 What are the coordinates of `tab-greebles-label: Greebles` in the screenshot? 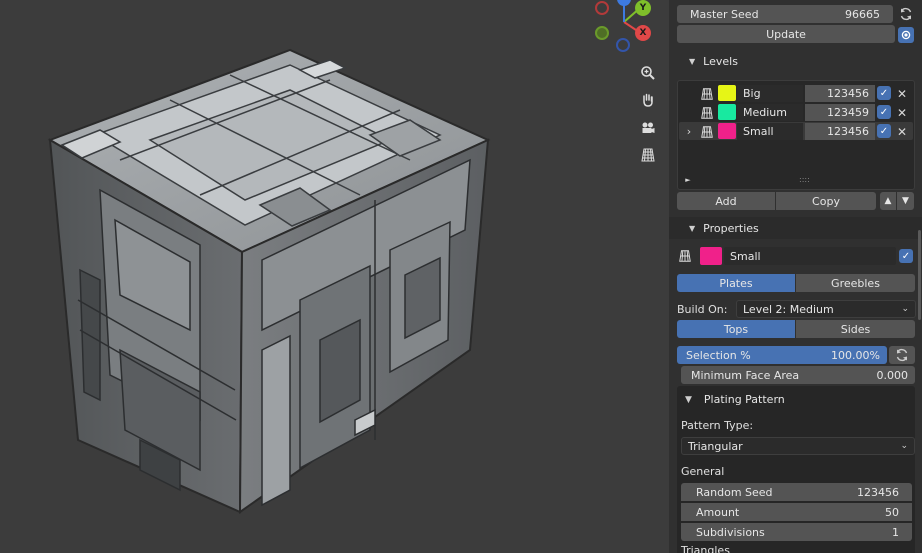 It's located at (855, 283).